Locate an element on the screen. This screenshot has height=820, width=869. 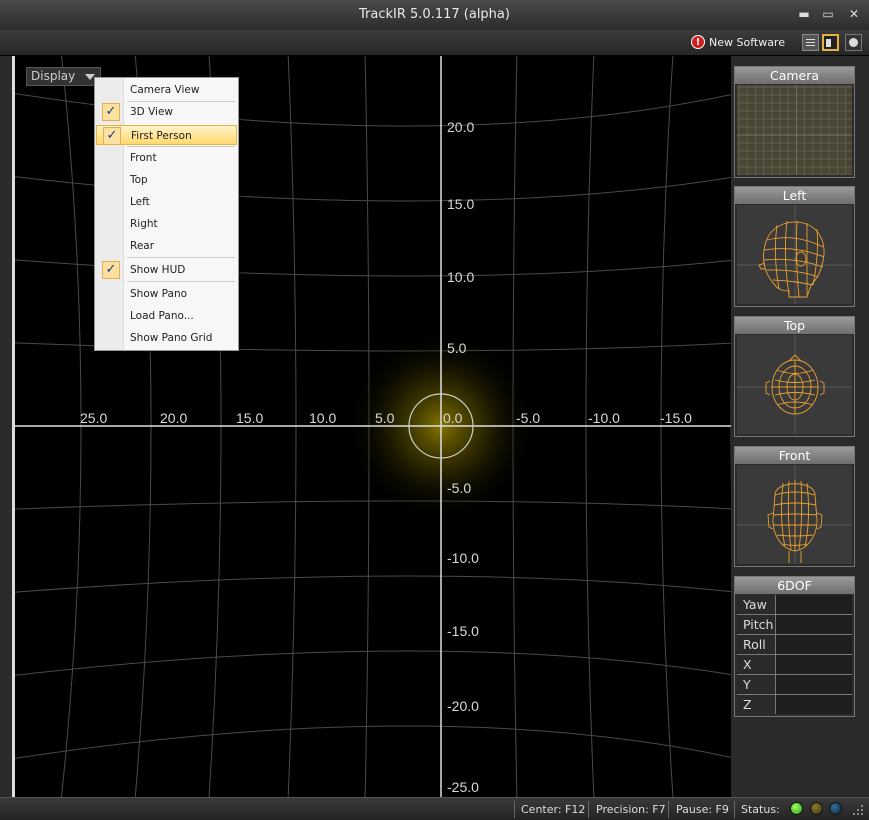
menu-item-front: Front is located at coordinates (166, 158).